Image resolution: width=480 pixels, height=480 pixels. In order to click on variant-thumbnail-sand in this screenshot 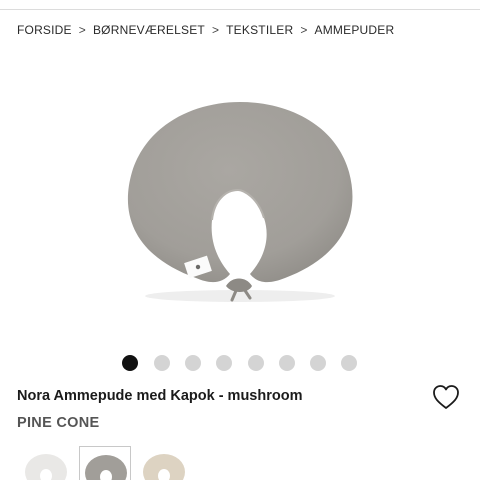, I will do `click(164, 467)`.